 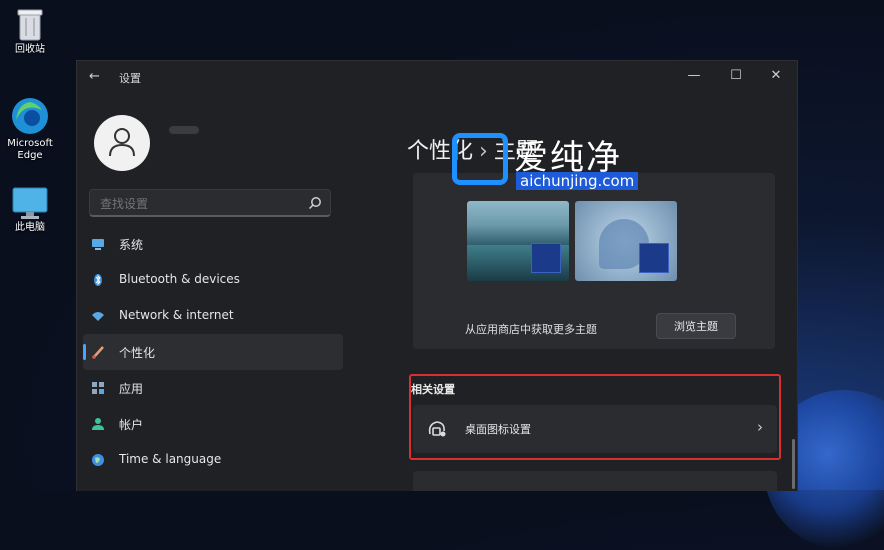 What do you see at coordinates (170, 459) in the screenshot?
I see `sidebar-item-label: Time & language` at bounding box center [170, 459].